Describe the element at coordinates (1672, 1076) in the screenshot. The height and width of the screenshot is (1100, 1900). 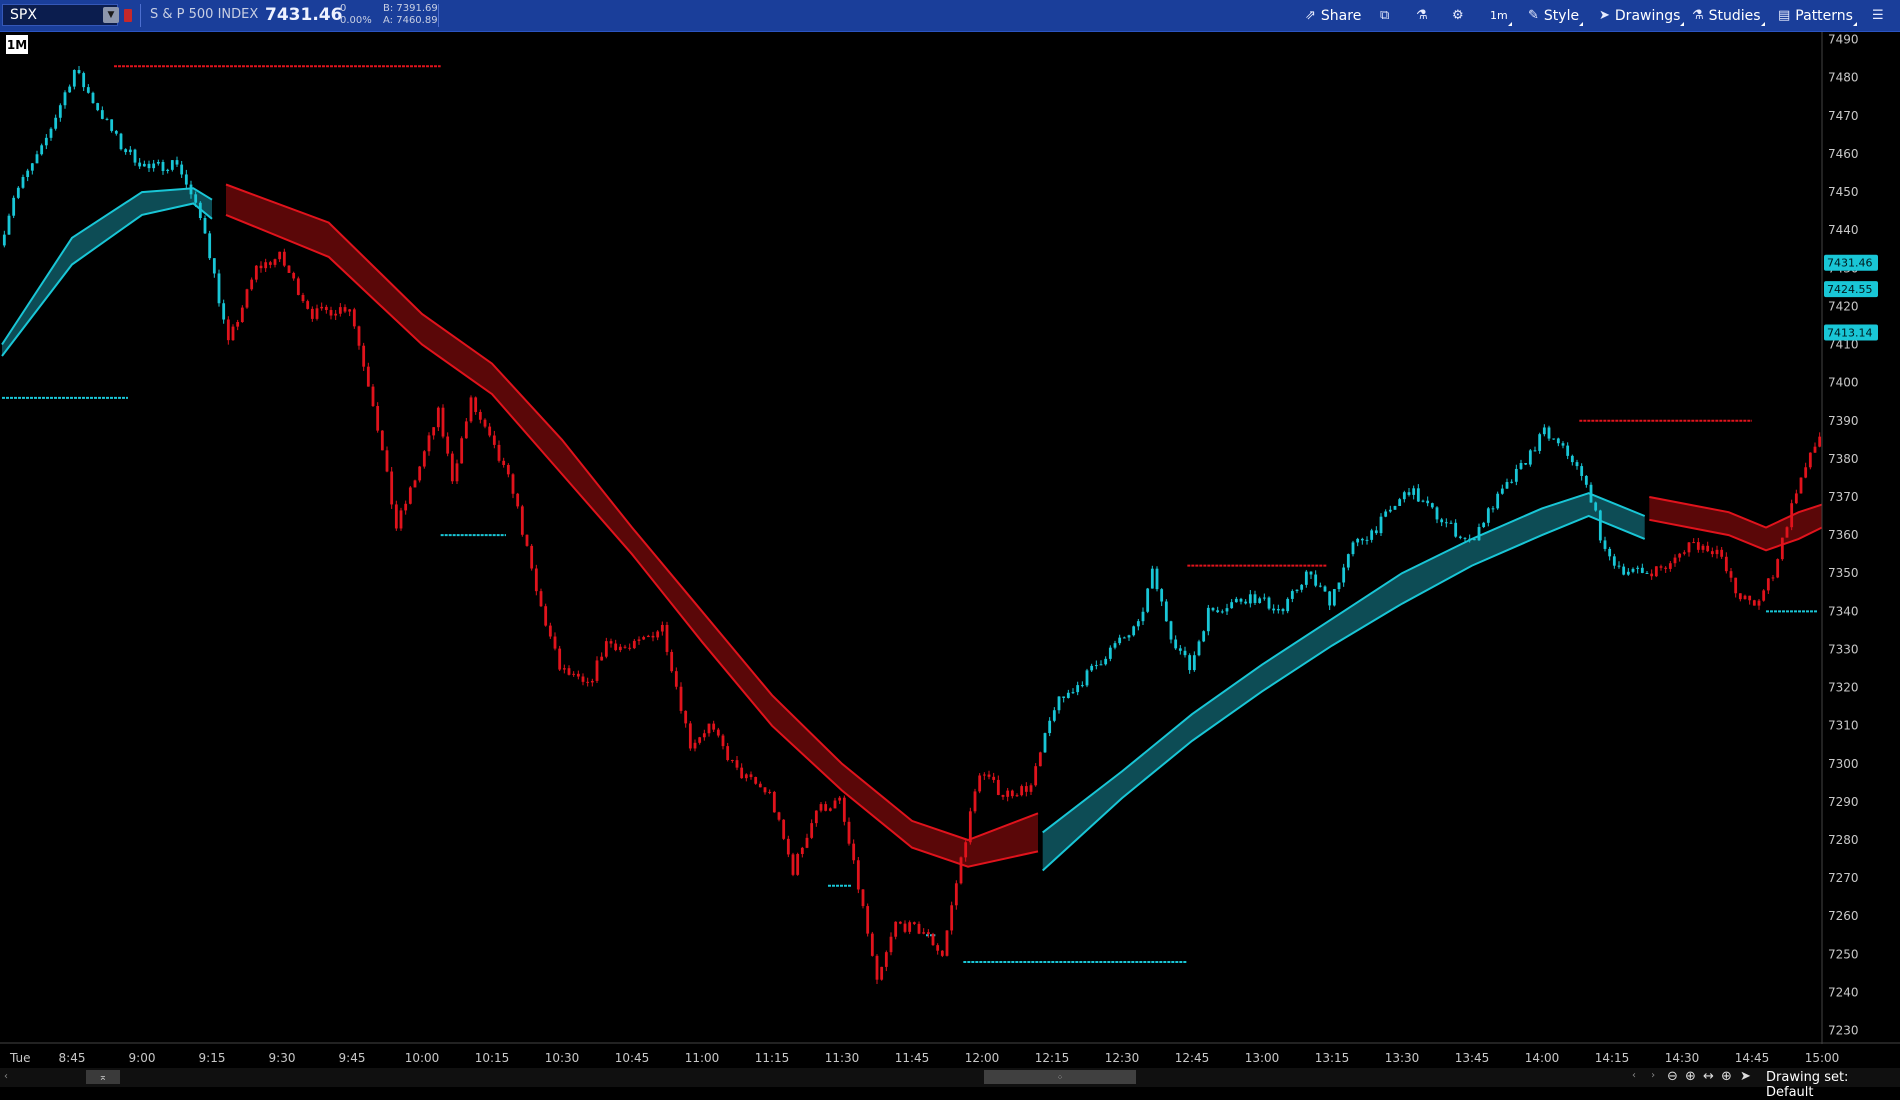
I see `zoom-out-icon: ⊖` at that location.